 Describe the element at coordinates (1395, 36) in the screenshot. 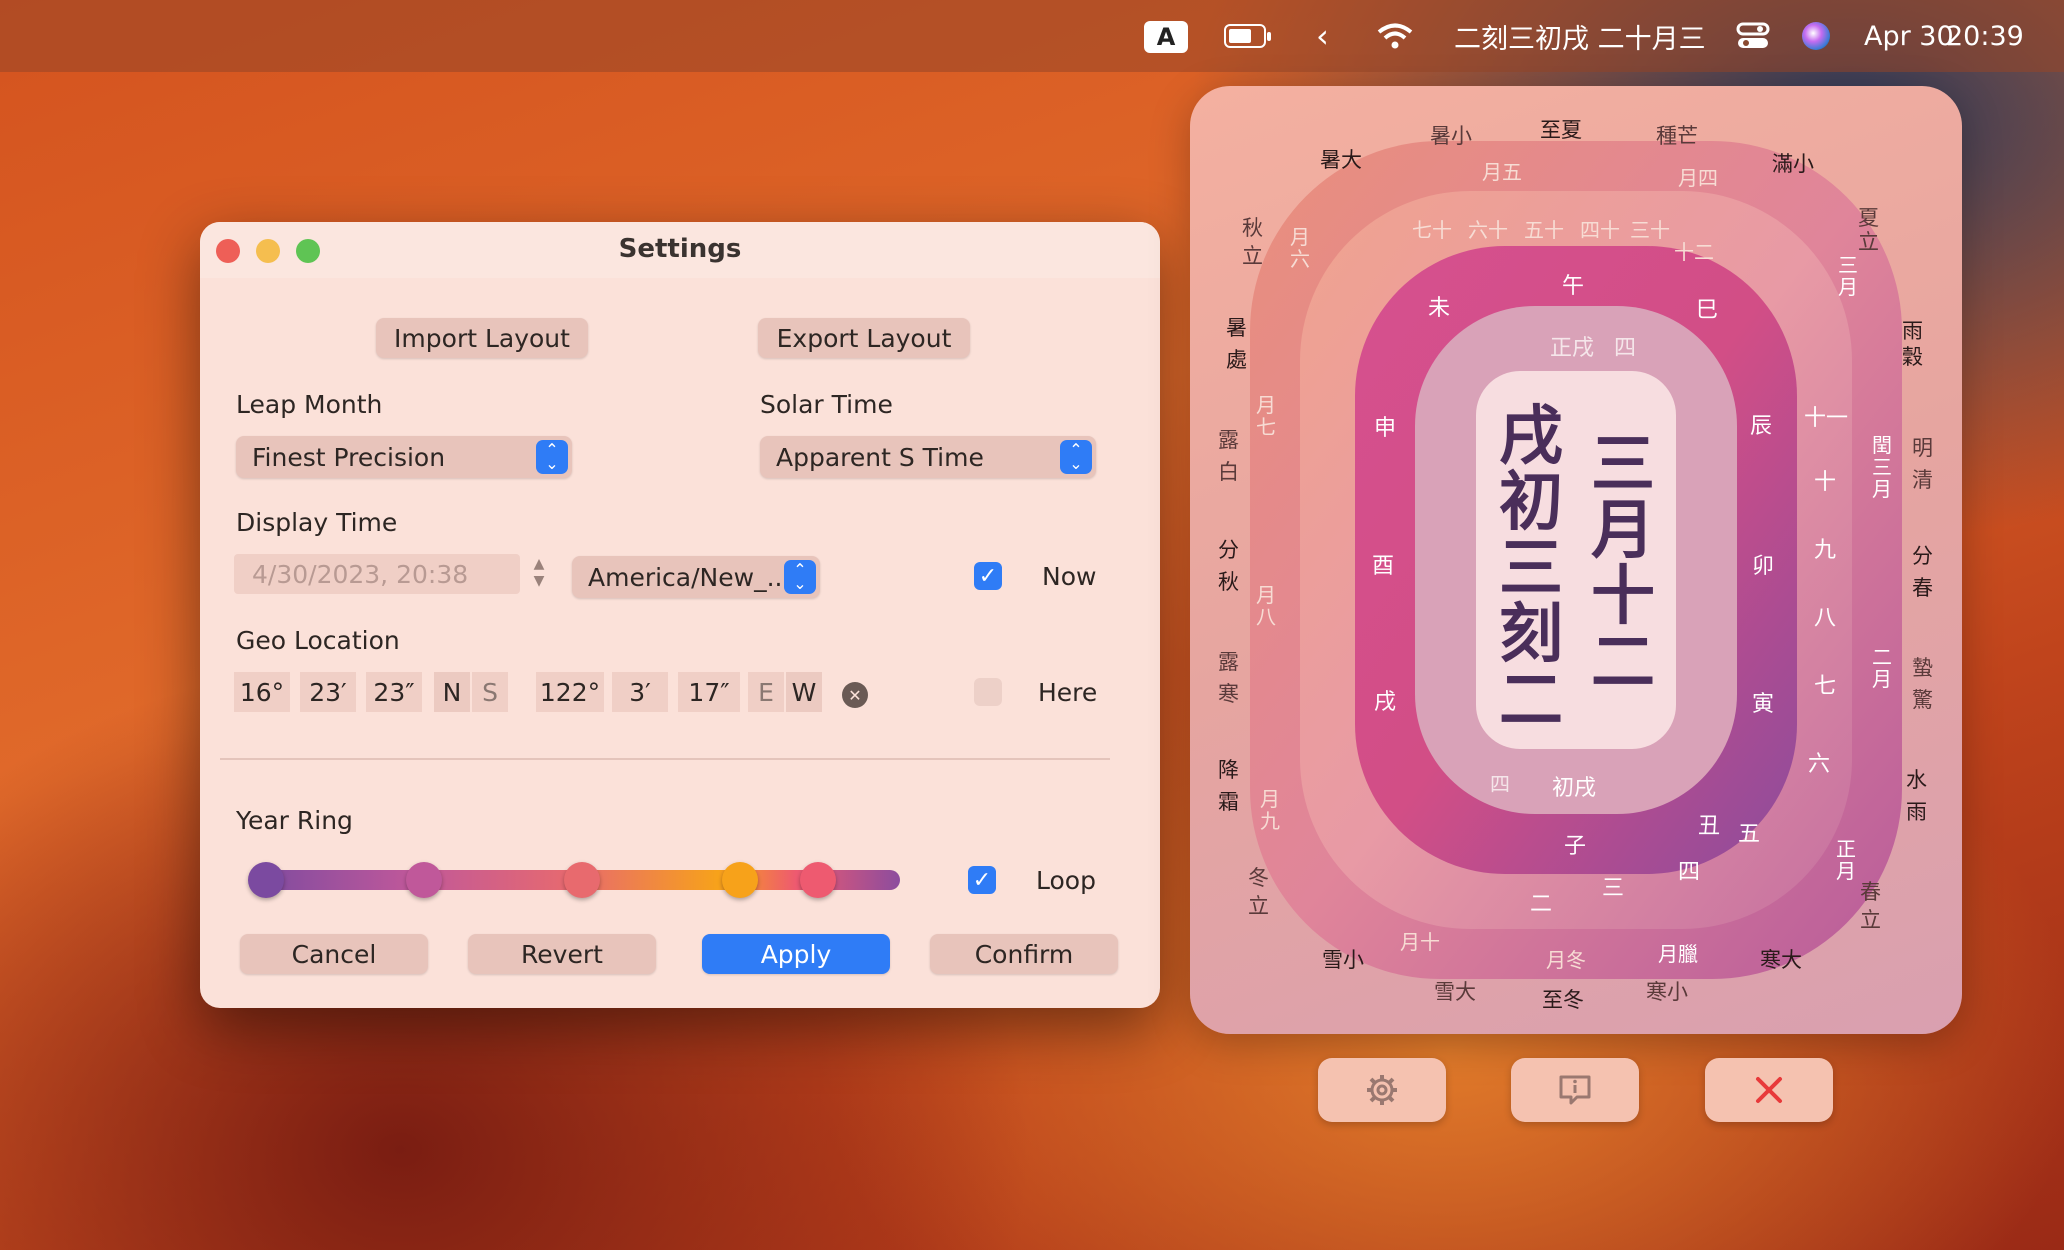

I see `wifi-icon` at that location.